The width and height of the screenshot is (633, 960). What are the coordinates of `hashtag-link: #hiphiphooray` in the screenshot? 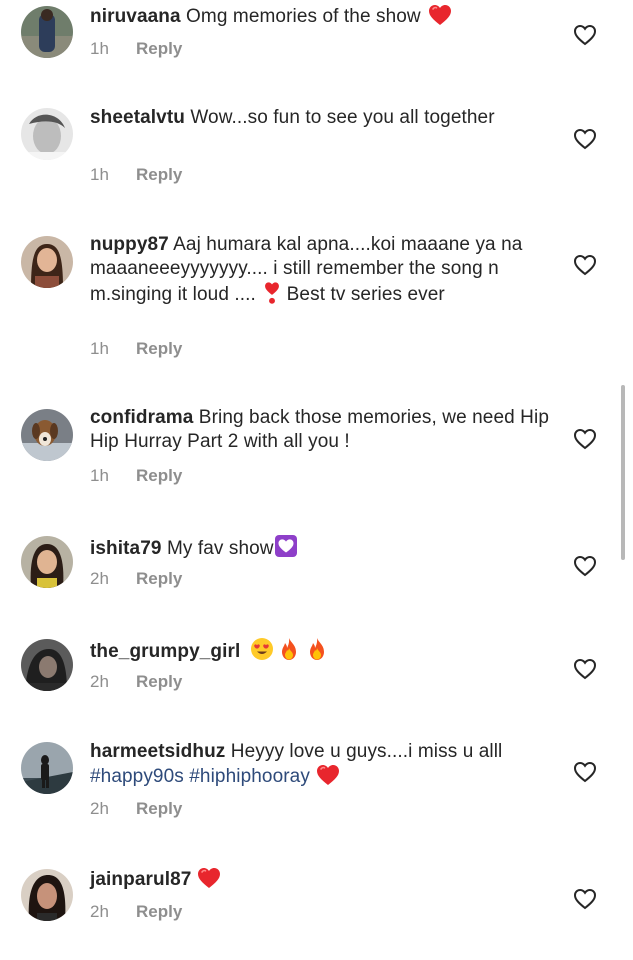 It's located at (249, 776).